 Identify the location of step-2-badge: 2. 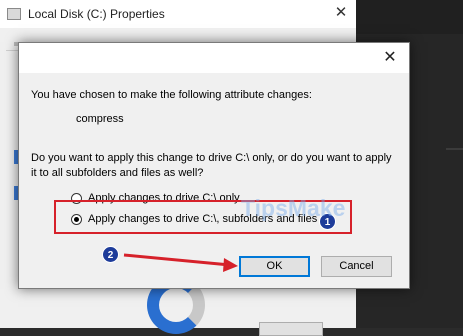
(110, 254).